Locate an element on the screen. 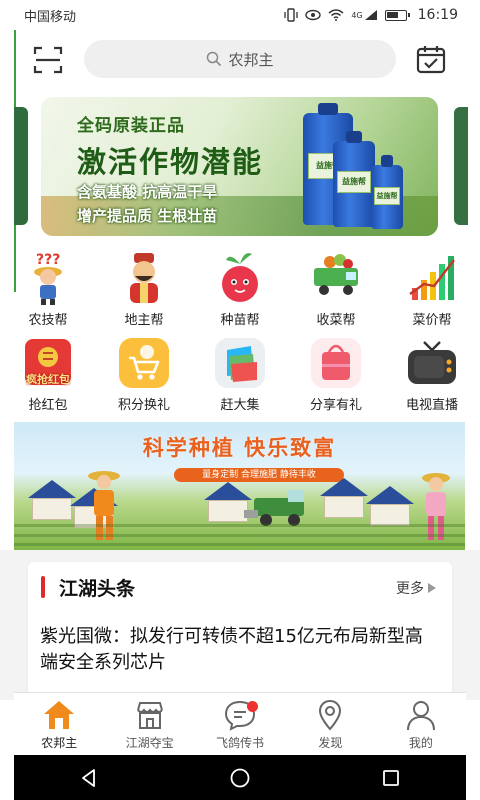 The width and height of the screenshot is (480, 800). grid-item-fenxiangyouli: 分享有礼 is located at coordinates (336, 374).